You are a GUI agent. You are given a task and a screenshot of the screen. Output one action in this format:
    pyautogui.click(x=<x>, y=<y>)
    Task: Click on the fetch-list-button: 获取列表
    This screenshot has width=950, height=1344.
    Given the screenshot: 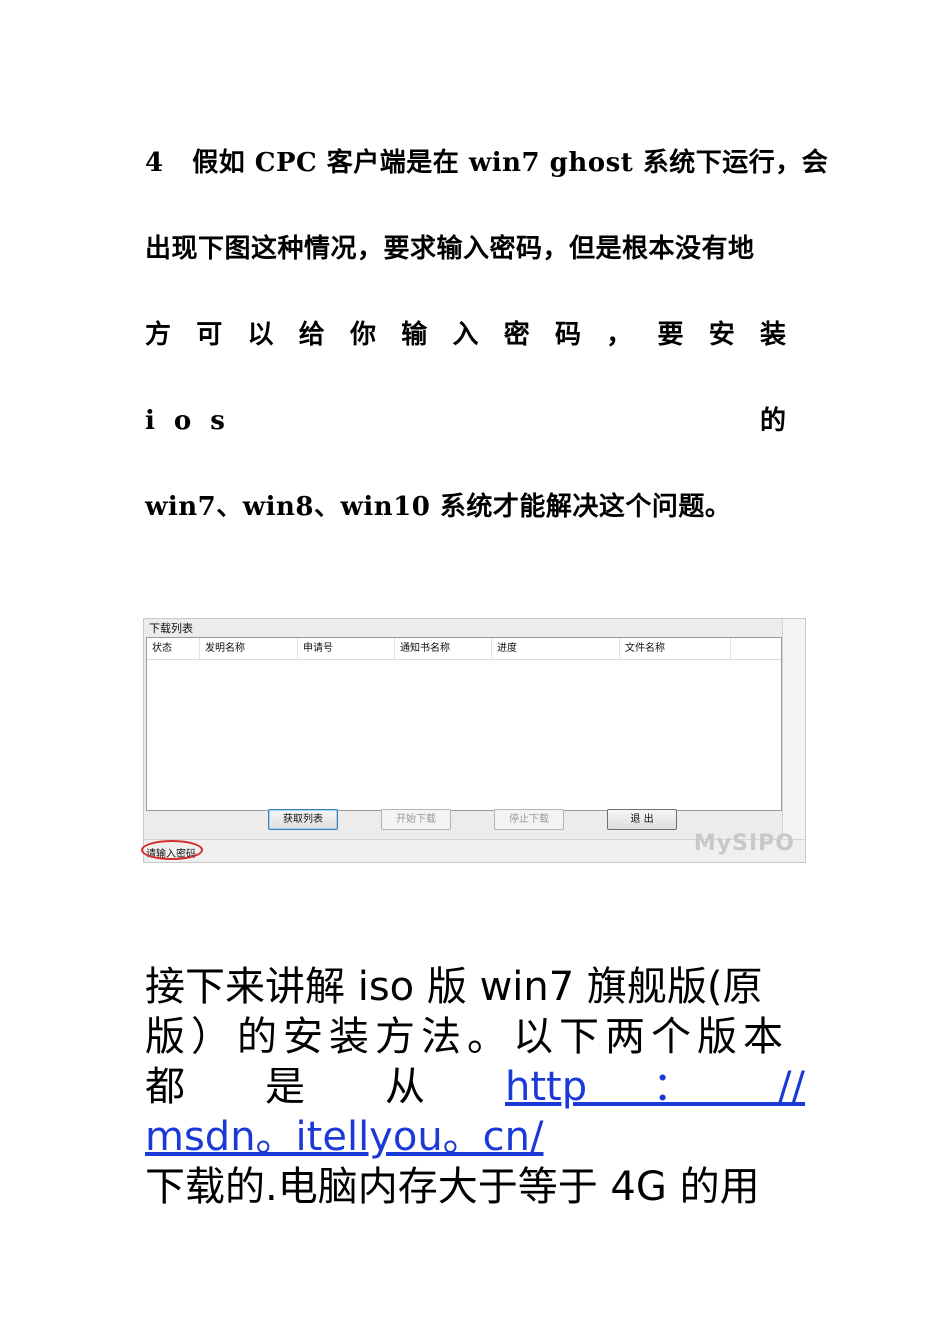 What is the action you would take?
    pyautogui.click(x=303, y=819)
    